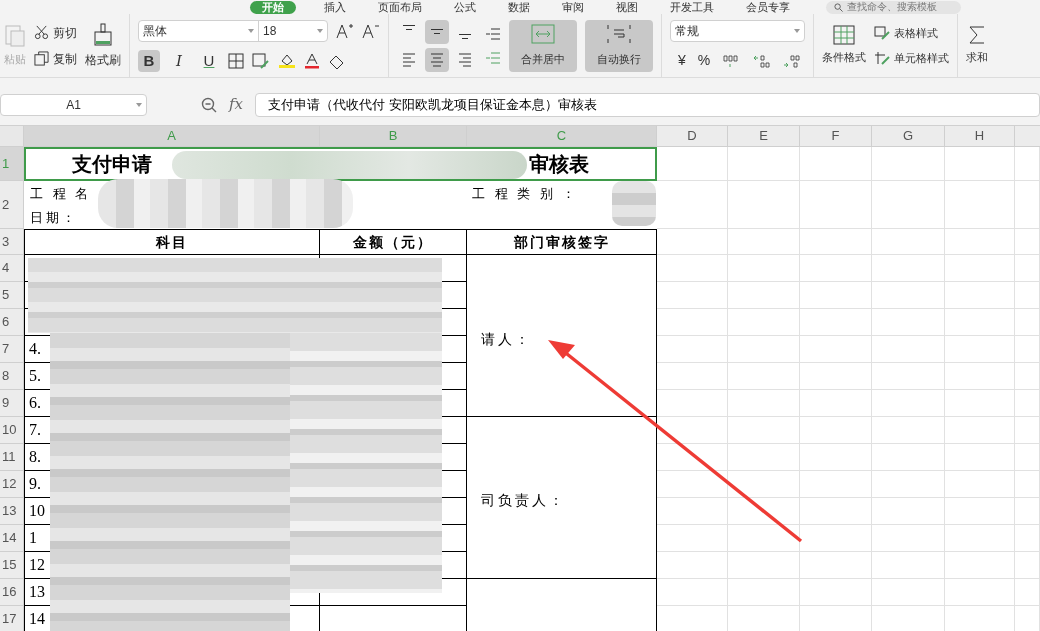  What do you see at coordinates (12, 430) in the screenshot?
I see `row-header: 10` at bounding box center [12, 430].